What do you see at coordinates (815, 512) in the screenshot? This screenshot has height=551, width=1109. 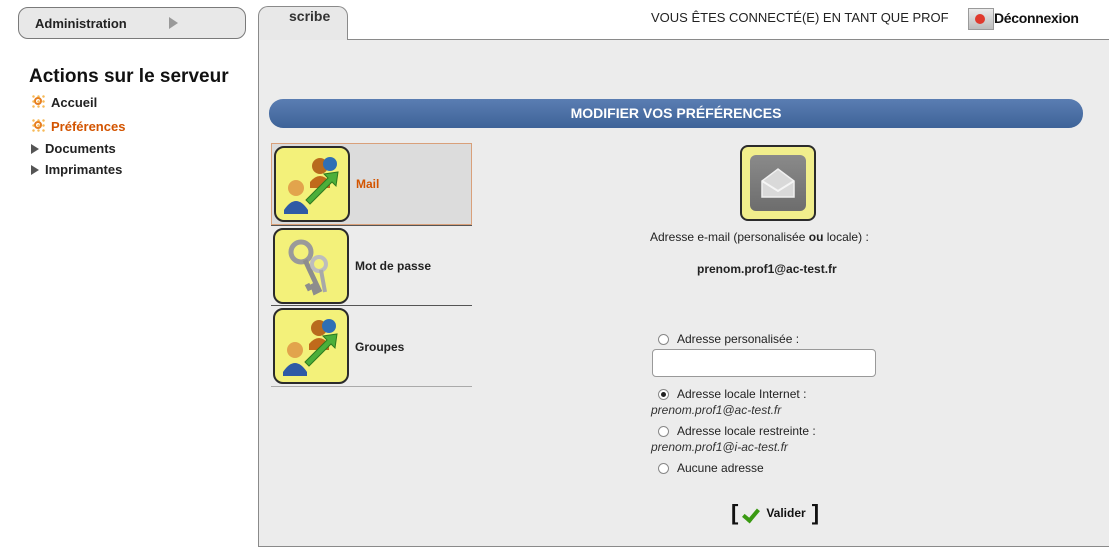 I see `bracket-close: ]` at bounding box center [815, 512].